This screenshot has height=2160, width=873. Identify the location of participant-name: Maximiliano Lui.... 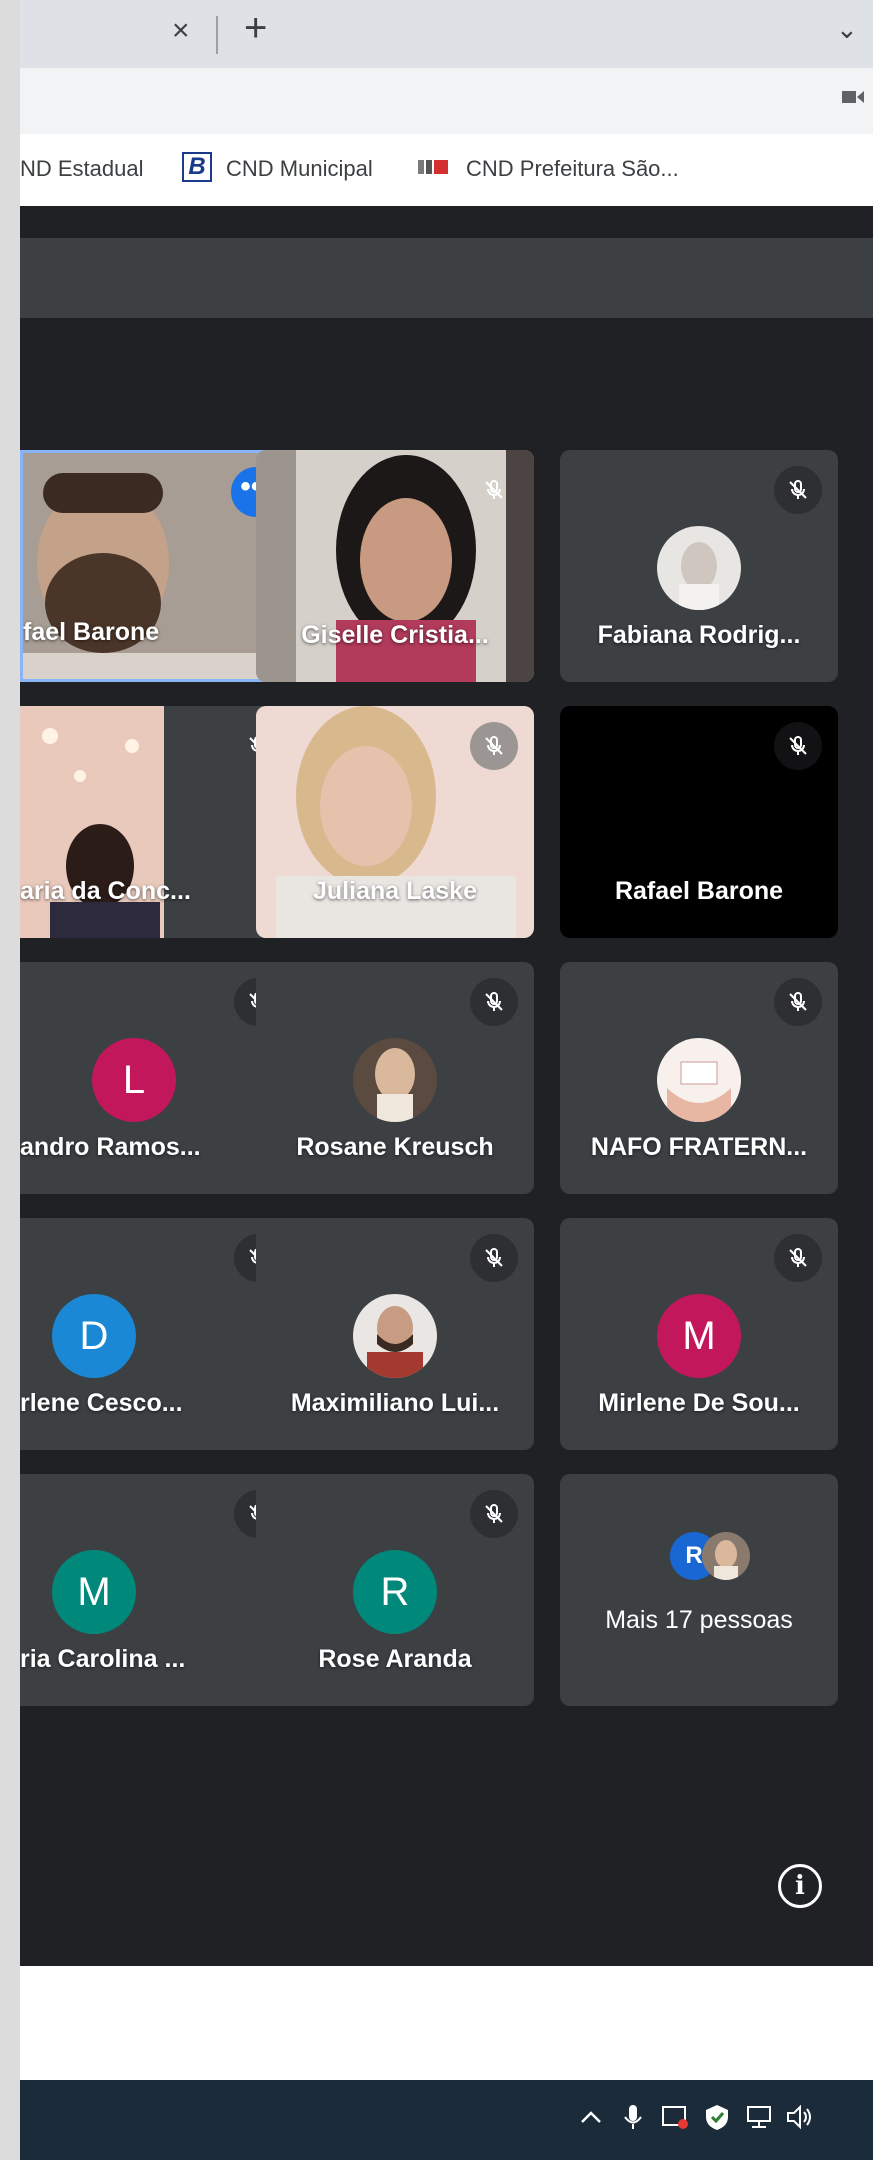
(395, 1403).